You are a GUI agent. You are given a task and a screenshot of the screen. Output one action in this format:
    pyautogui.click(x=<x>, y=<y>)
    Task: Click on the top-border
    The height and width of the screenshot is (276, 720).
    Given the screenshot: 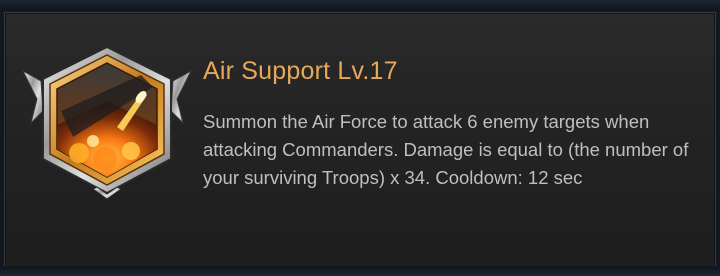 What is the action you would take?
    pyautogui.click(x=360, y=5)
    